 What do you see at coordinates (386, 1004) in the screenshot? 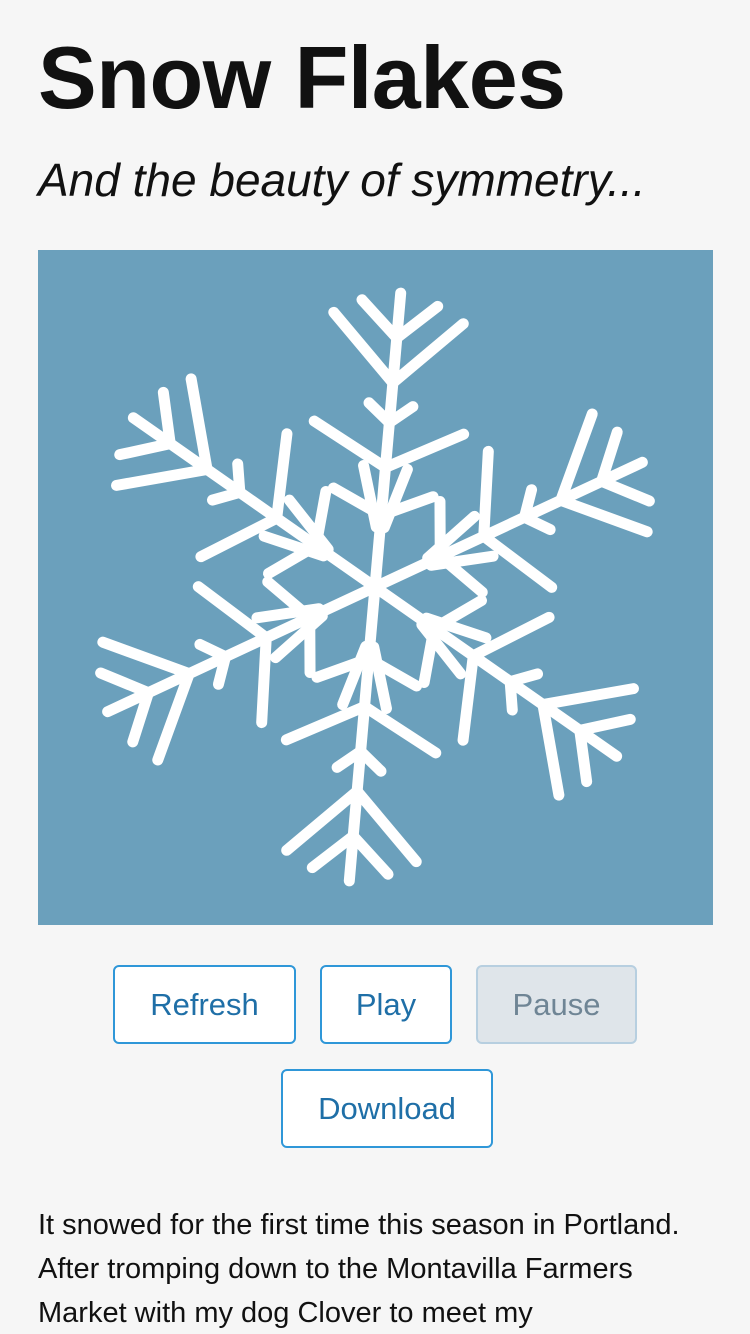
I see `play-button: Play` at bounding box center [386, 1004].